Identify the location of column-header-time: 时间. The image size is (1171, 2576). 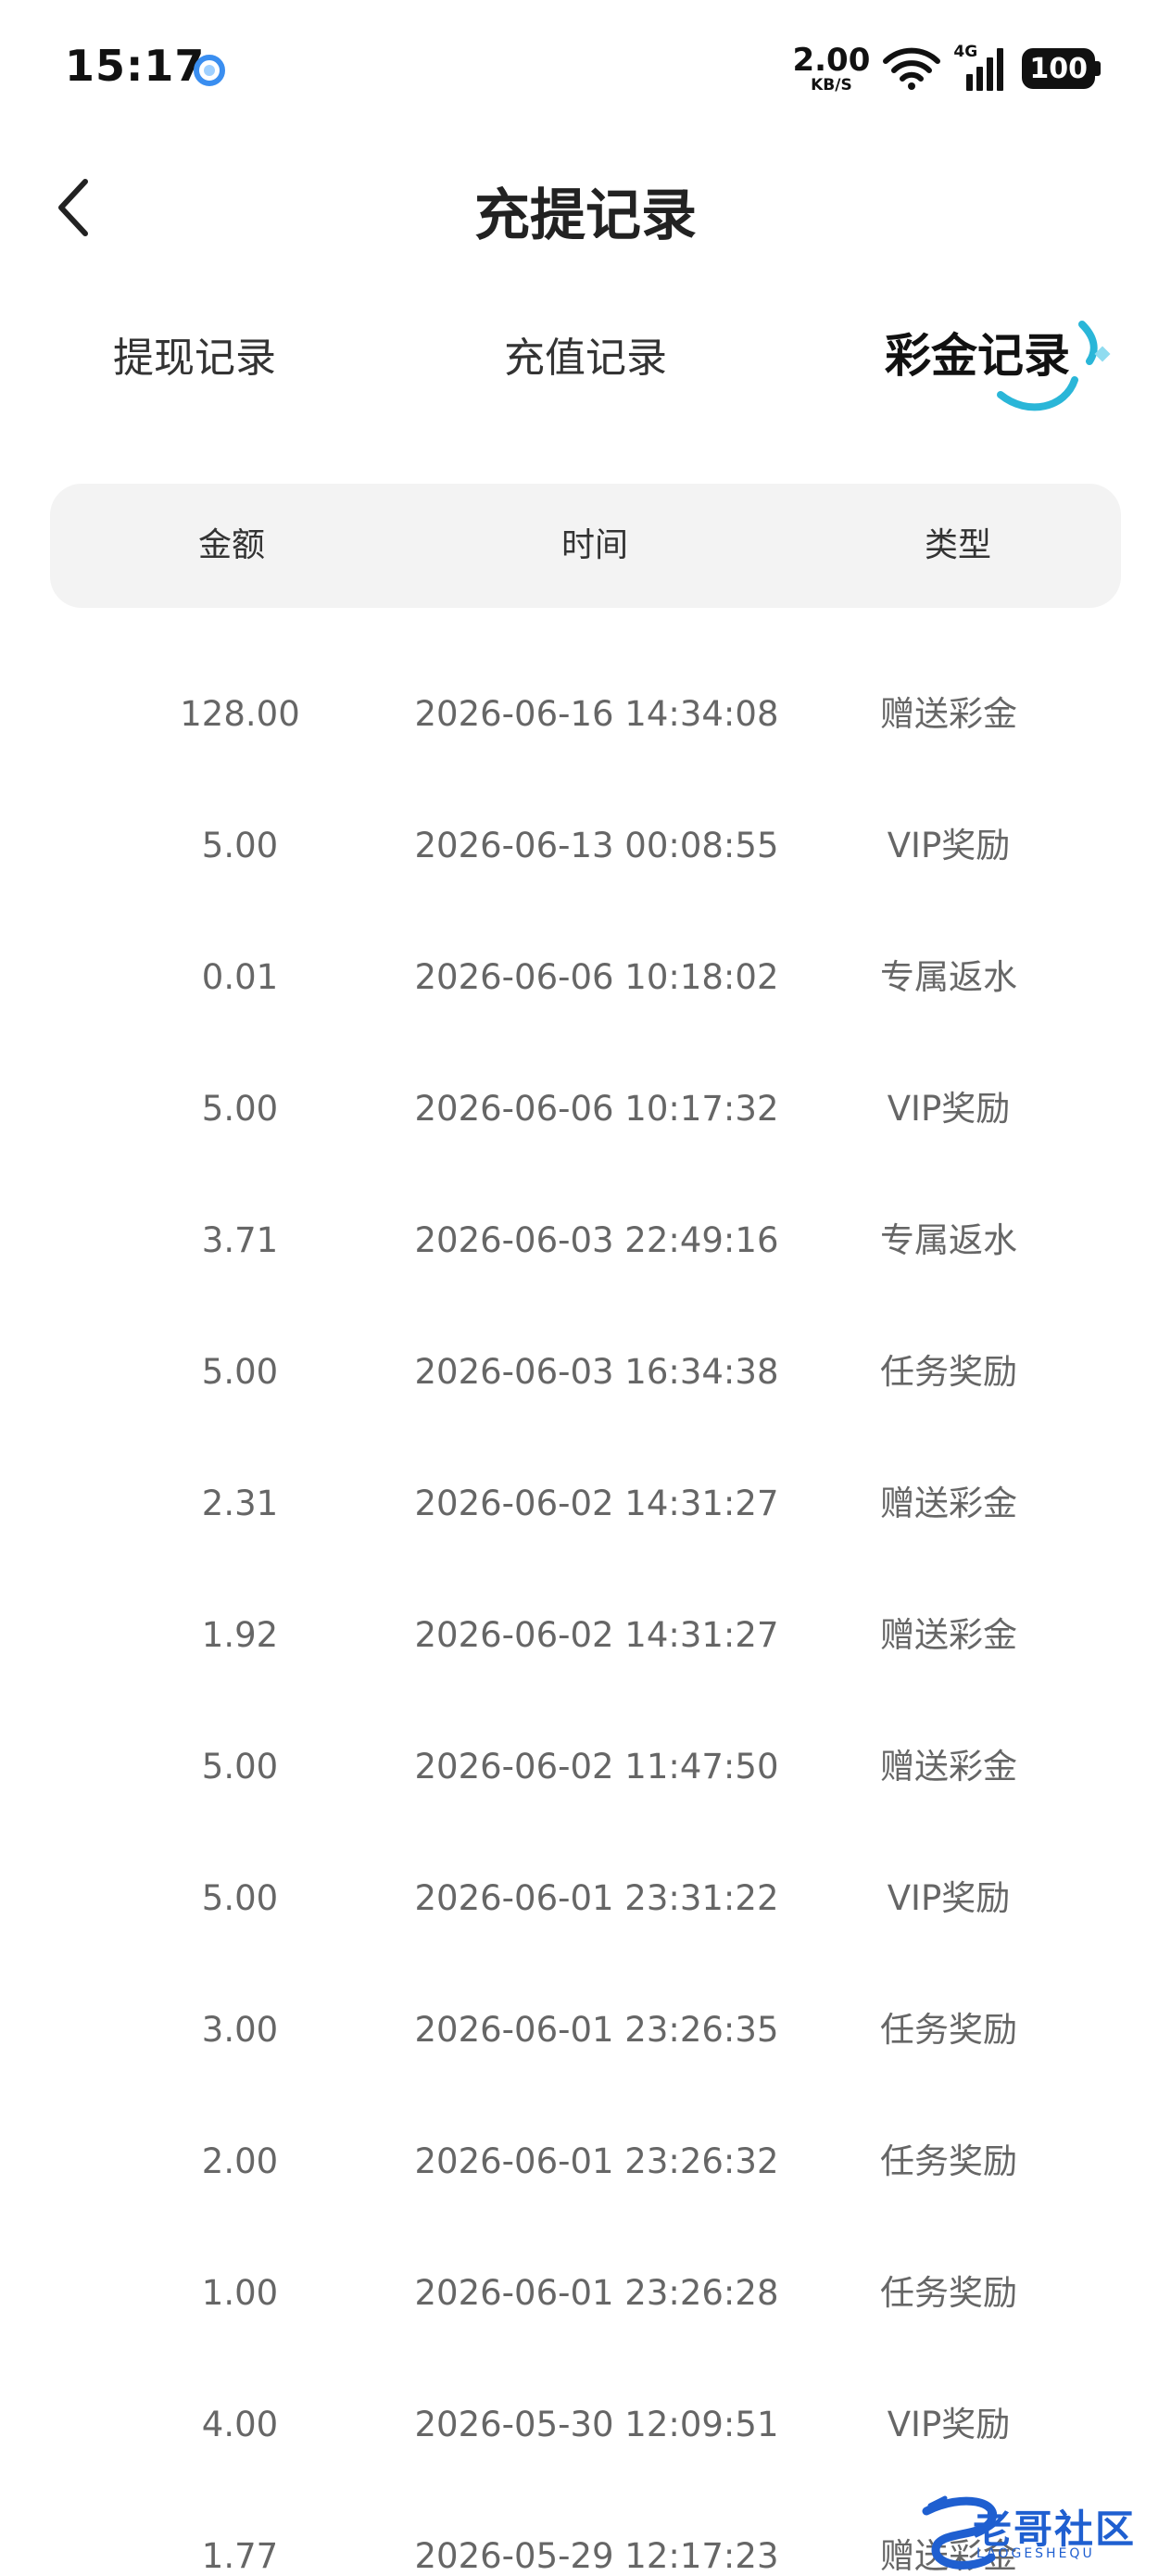
(594, 545).